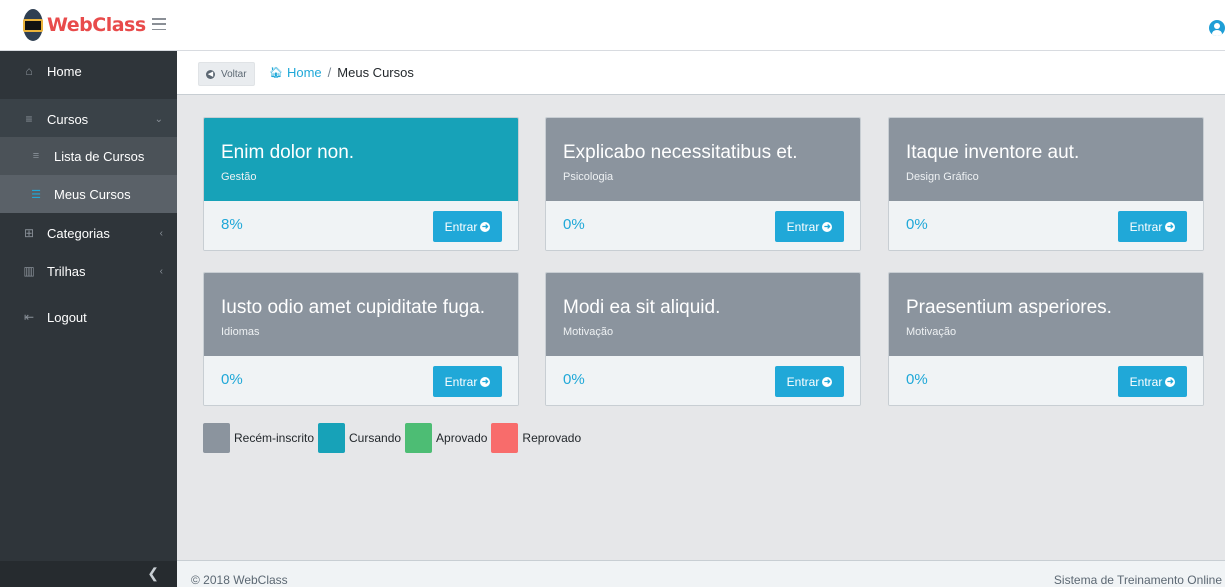 The image size is (1225, 587). I want to click on course-title: Modi ea sit aliquid., so click(642, 307).